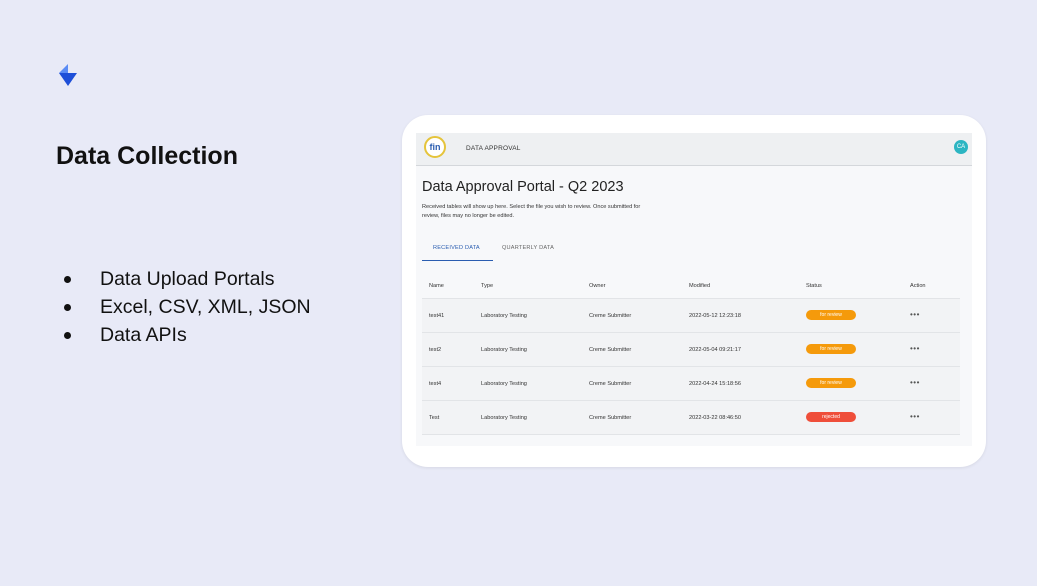  What do you see at coordinates (435, 147) in the screenshot?
I see `app-logo: fin` at bounding box center [435, 147].